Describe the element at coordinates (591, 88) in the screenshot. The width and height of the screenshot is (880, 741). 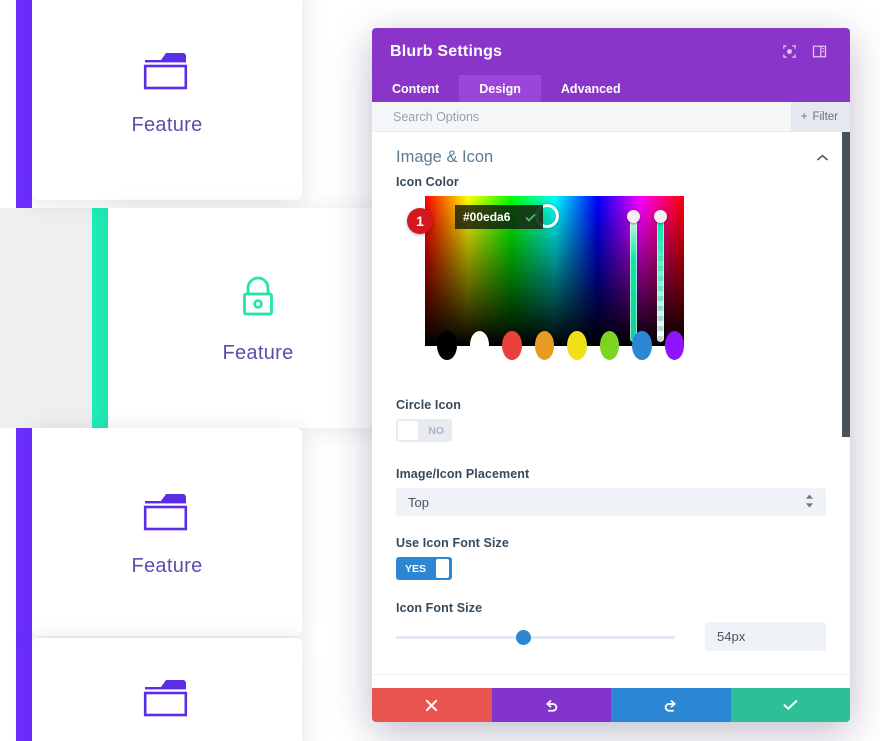
I see `tab-advanced: Advanced` at that location.